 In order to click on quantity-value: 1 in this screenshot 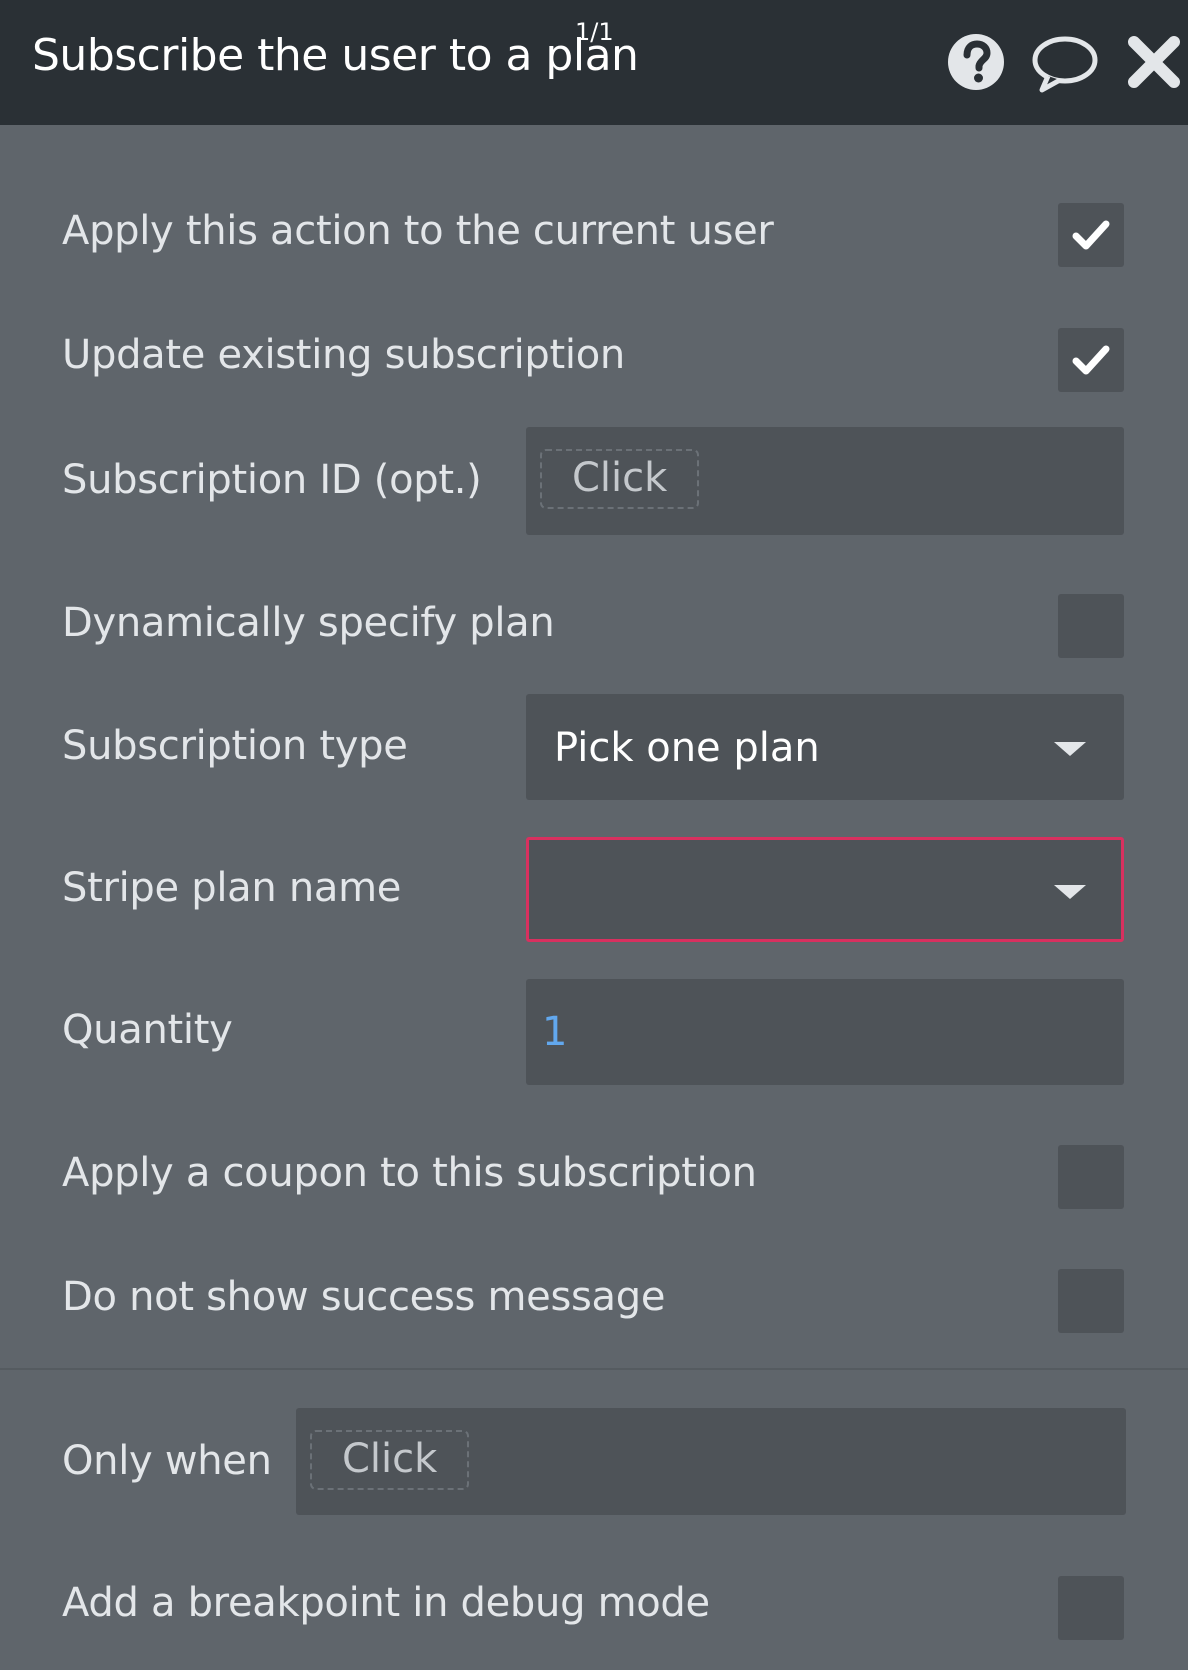, I will do `click(555, 1032)`.